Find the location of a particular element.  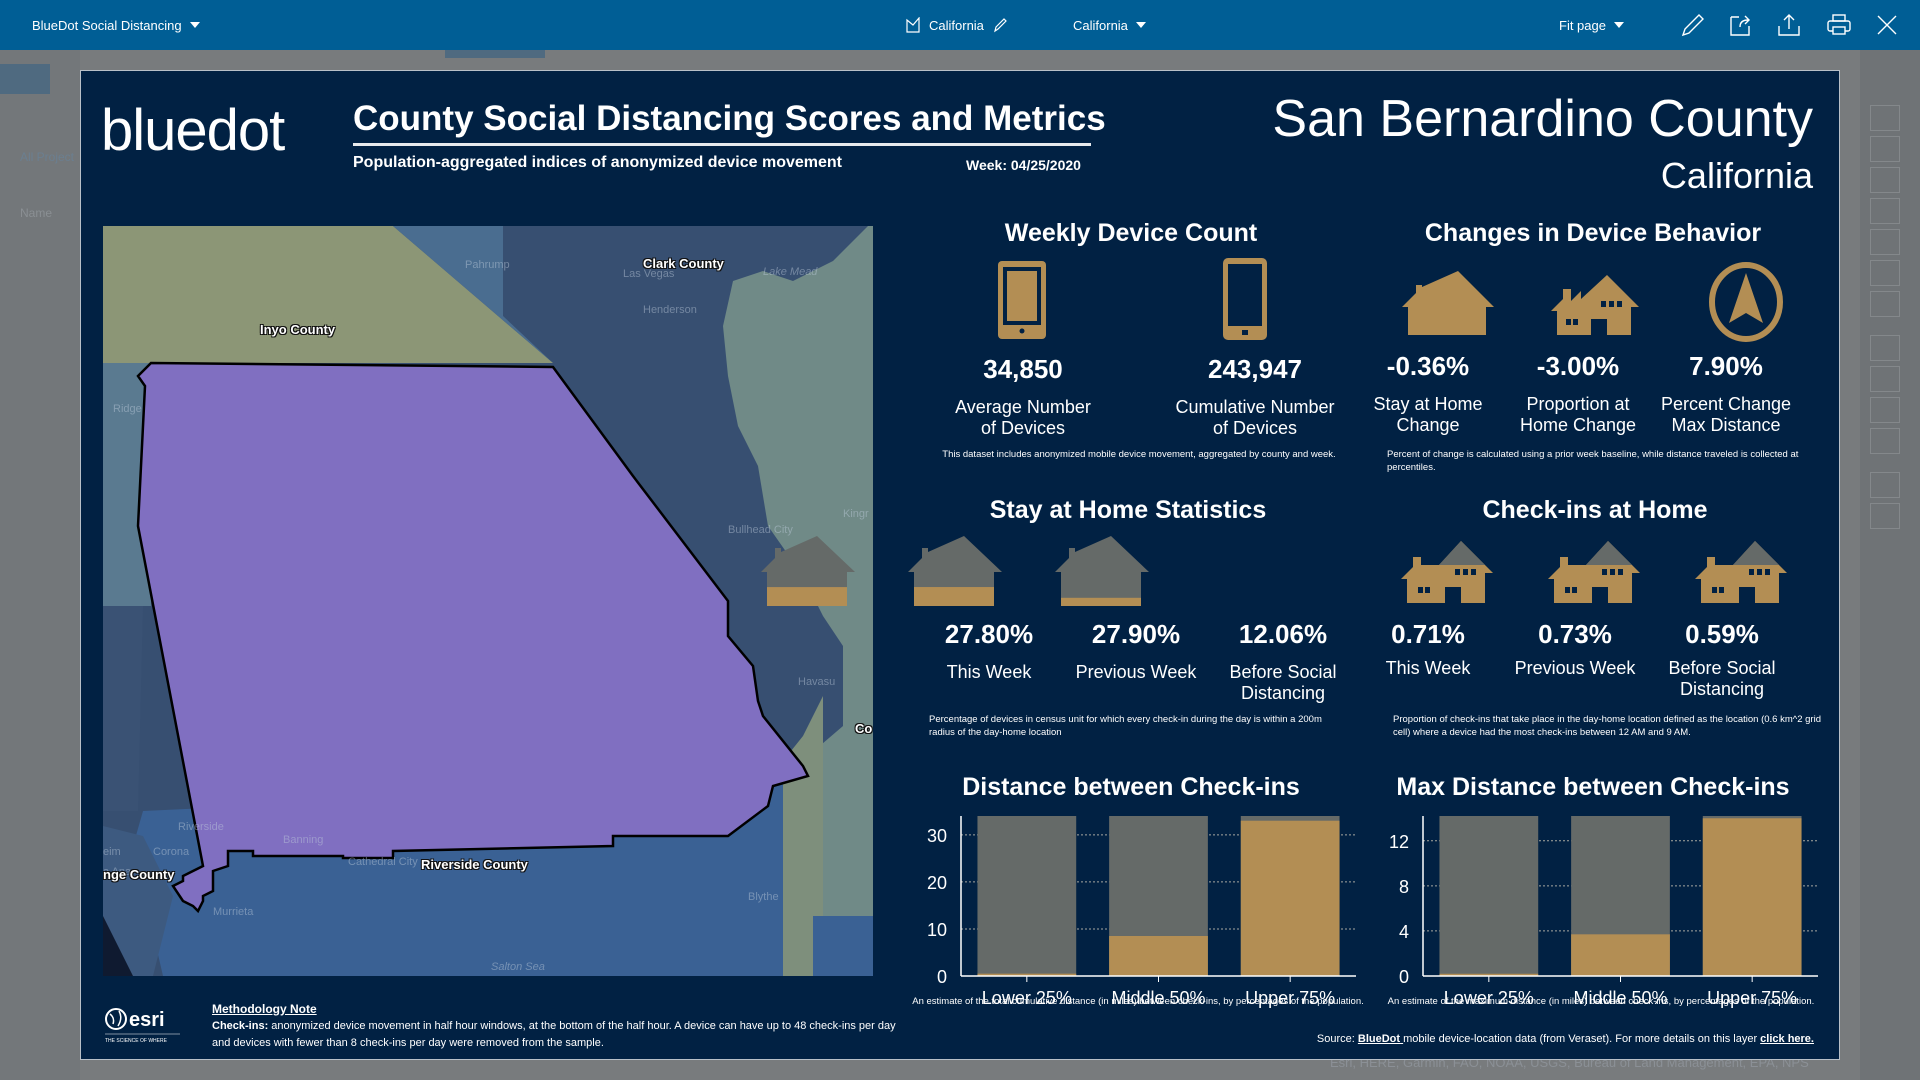

label-tool is located at coordinates (1885, 304).